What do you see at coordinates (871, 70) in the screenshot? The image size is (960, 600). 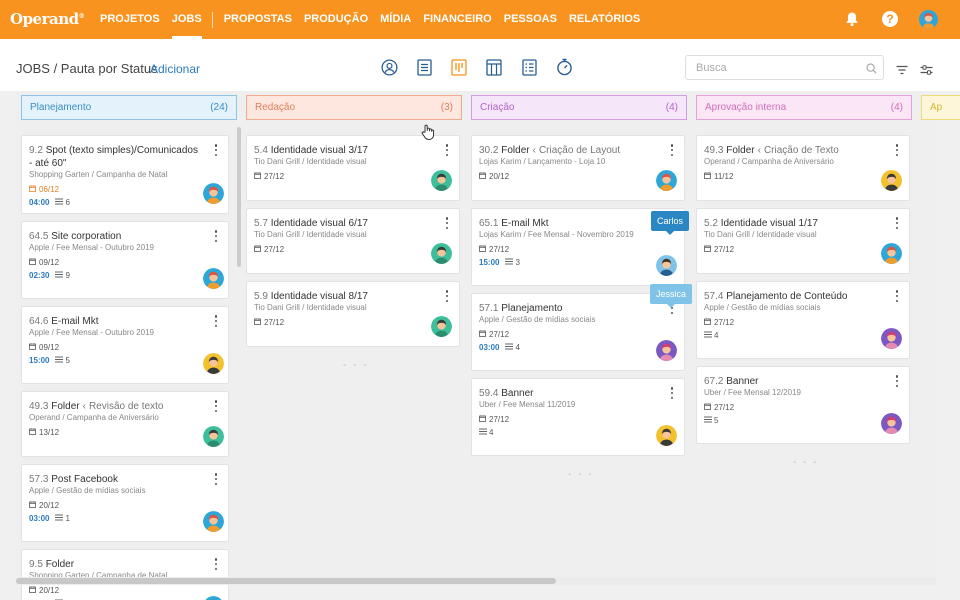 I see `search-icon` at bounding box center [871, 70].